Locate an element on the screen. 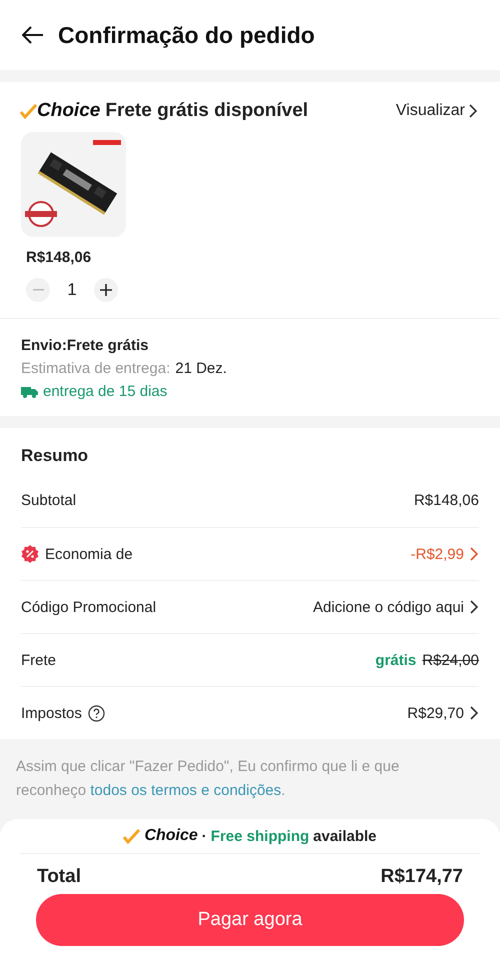 The width and height of the screenshot is (500, 967). quantity-value: 1 is located at coordinates (72, 290).